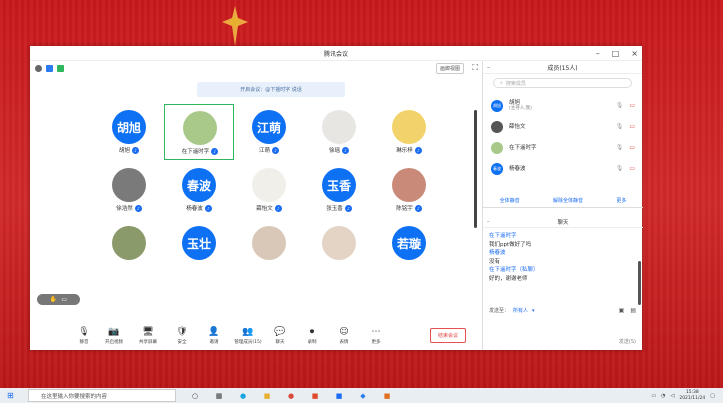  Describe the element at coordinates (520, 310) in the screenshot. I see `send-to-select: 所有人` at that location.